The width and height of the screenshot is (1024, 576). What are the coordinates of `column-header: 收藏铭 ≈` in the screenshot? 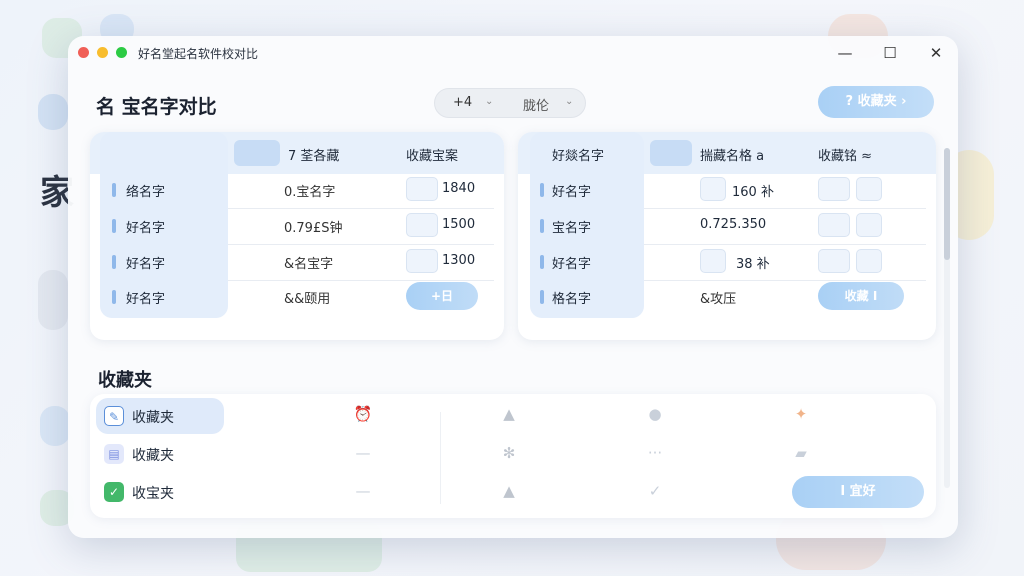 It's located at (845, 156).